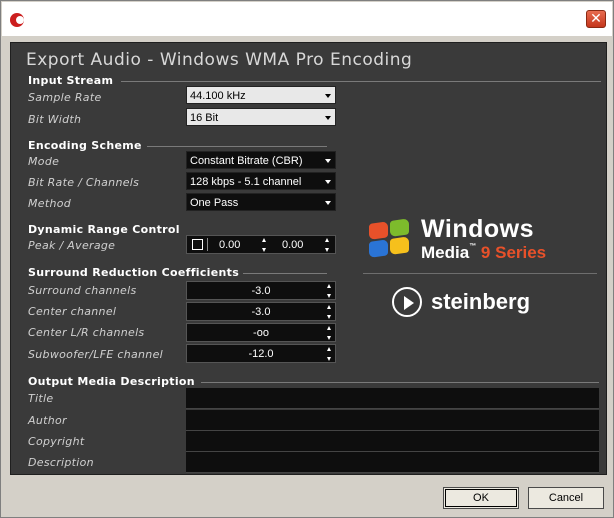 The image size is (614, 518). Describe the element at coordinates (392, 420) in the screenshot. I see `author-input` at that location.